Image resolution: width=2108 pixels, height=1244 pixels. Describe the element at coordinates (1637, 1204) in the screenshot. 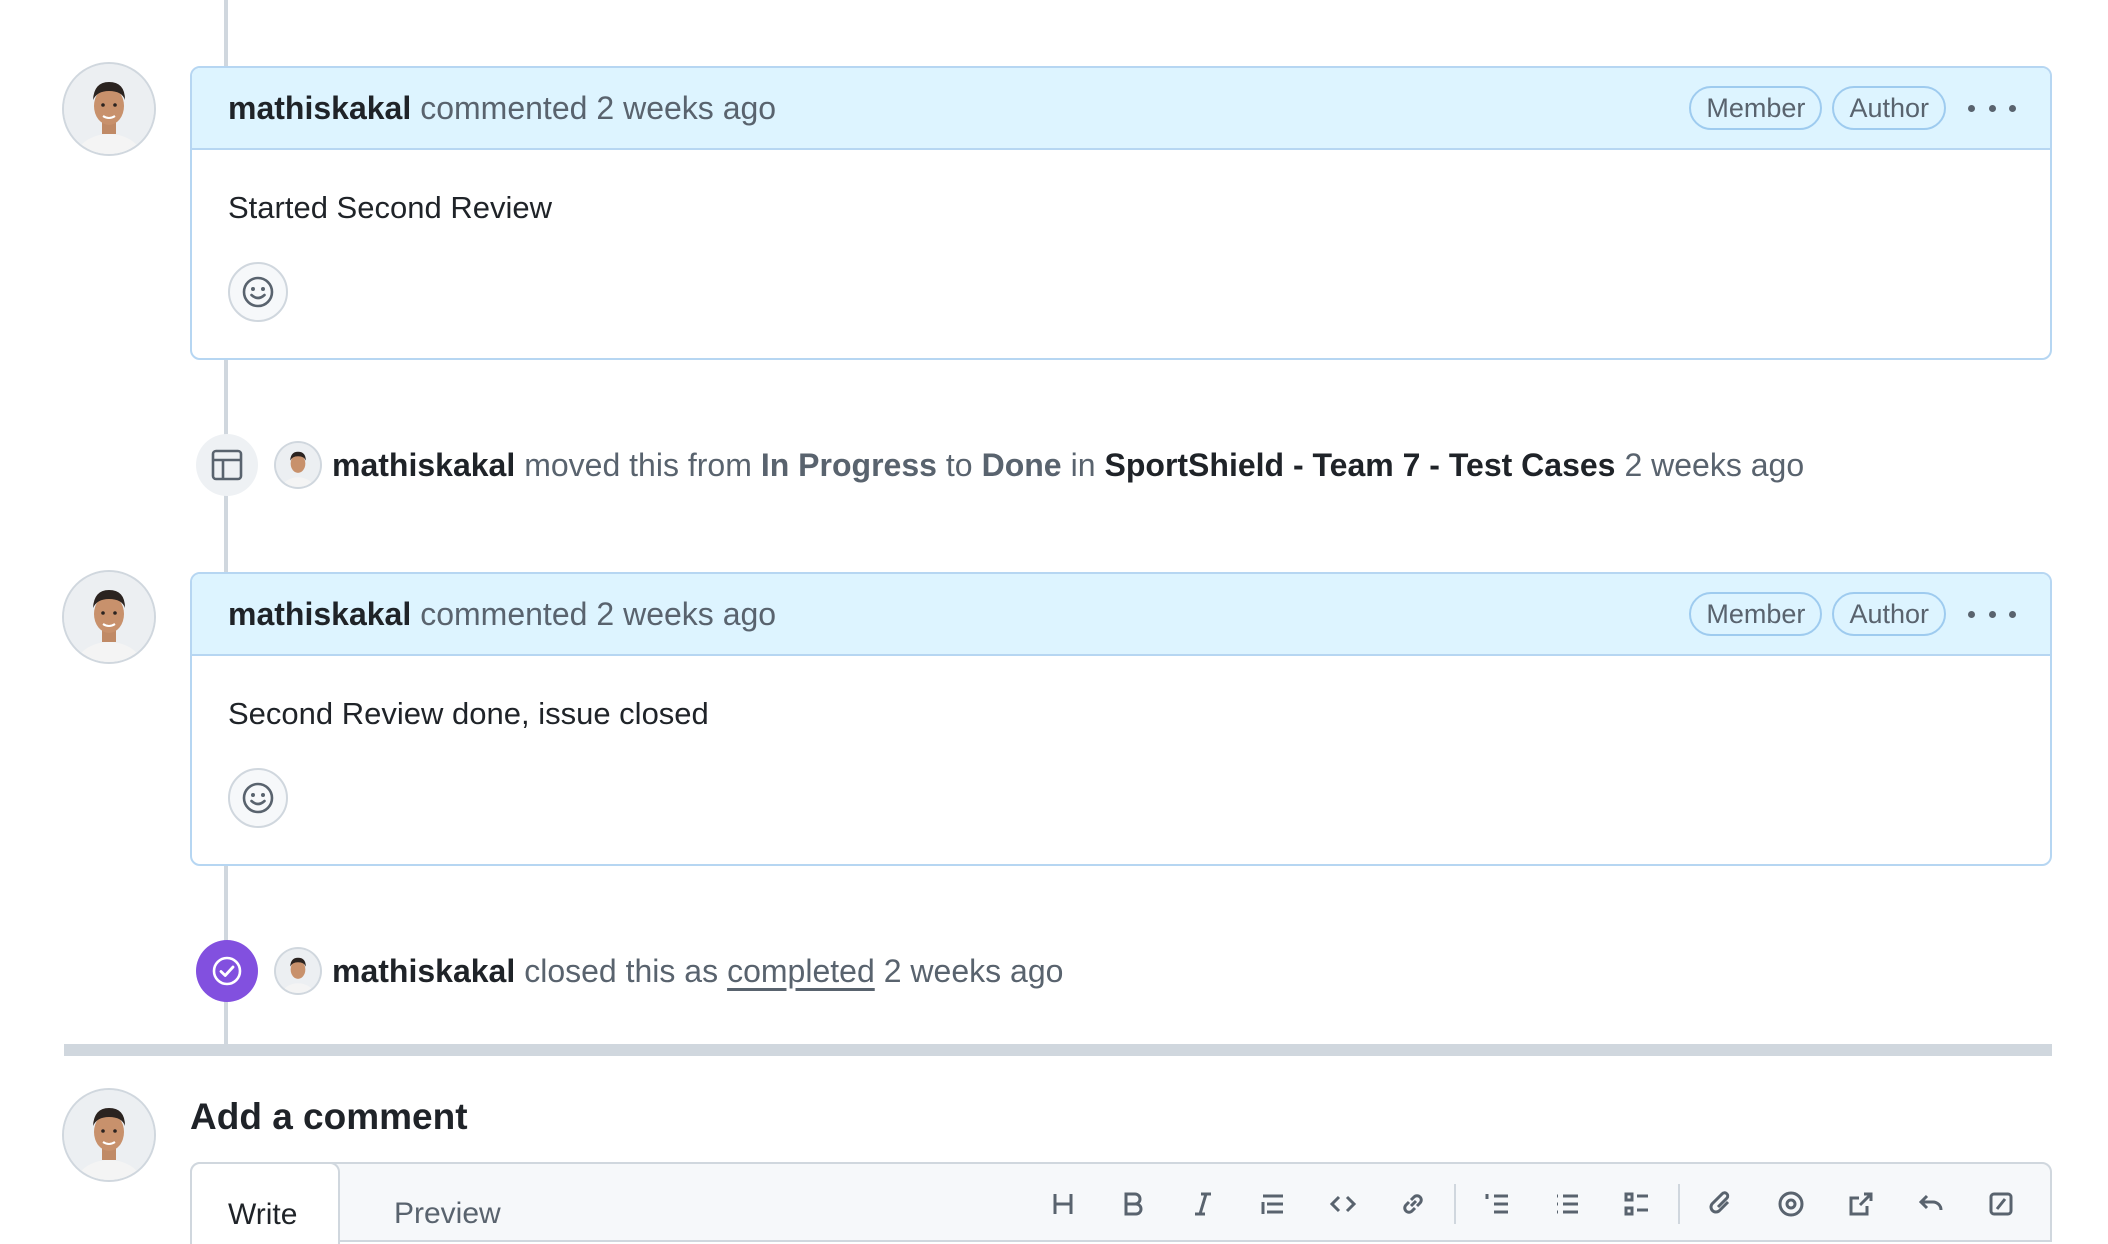

I see `task-list-icon` at that location.